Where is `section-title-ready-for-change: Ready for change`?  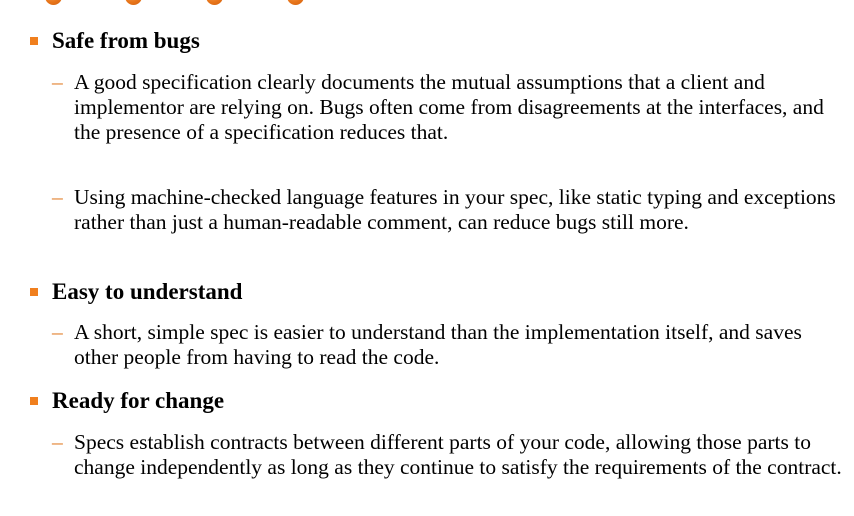 section-title-ready-for-change: Ready for change is located at coordinates (138, 400).